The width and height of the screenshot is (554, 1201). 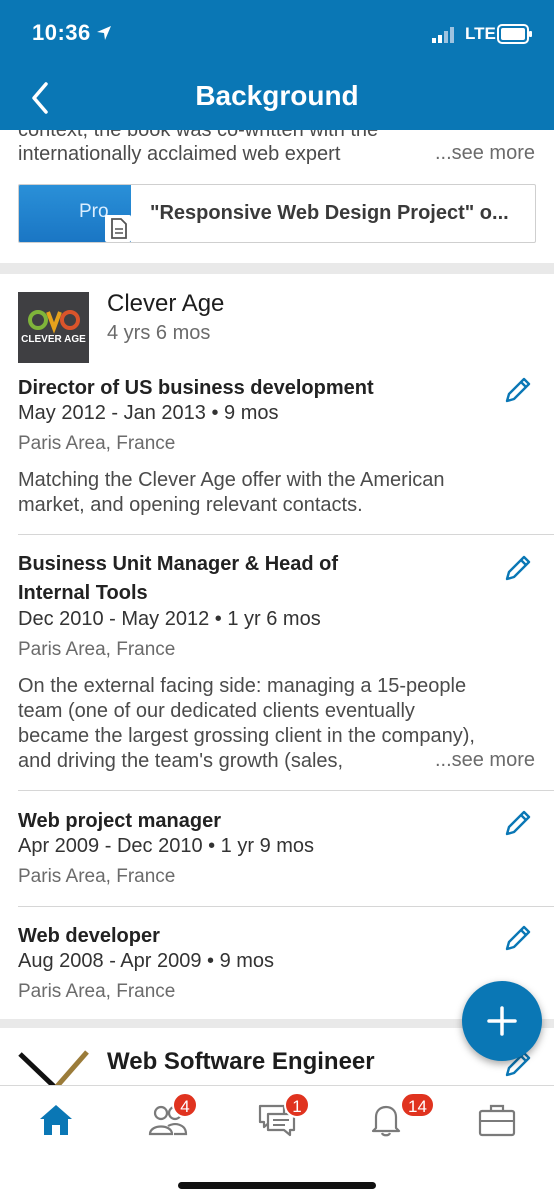 What do you see at coordinates (178, 564) in the screenshot?
I see `position-title: Business Unit Manager & Head of` at bounding box center [178, 564].